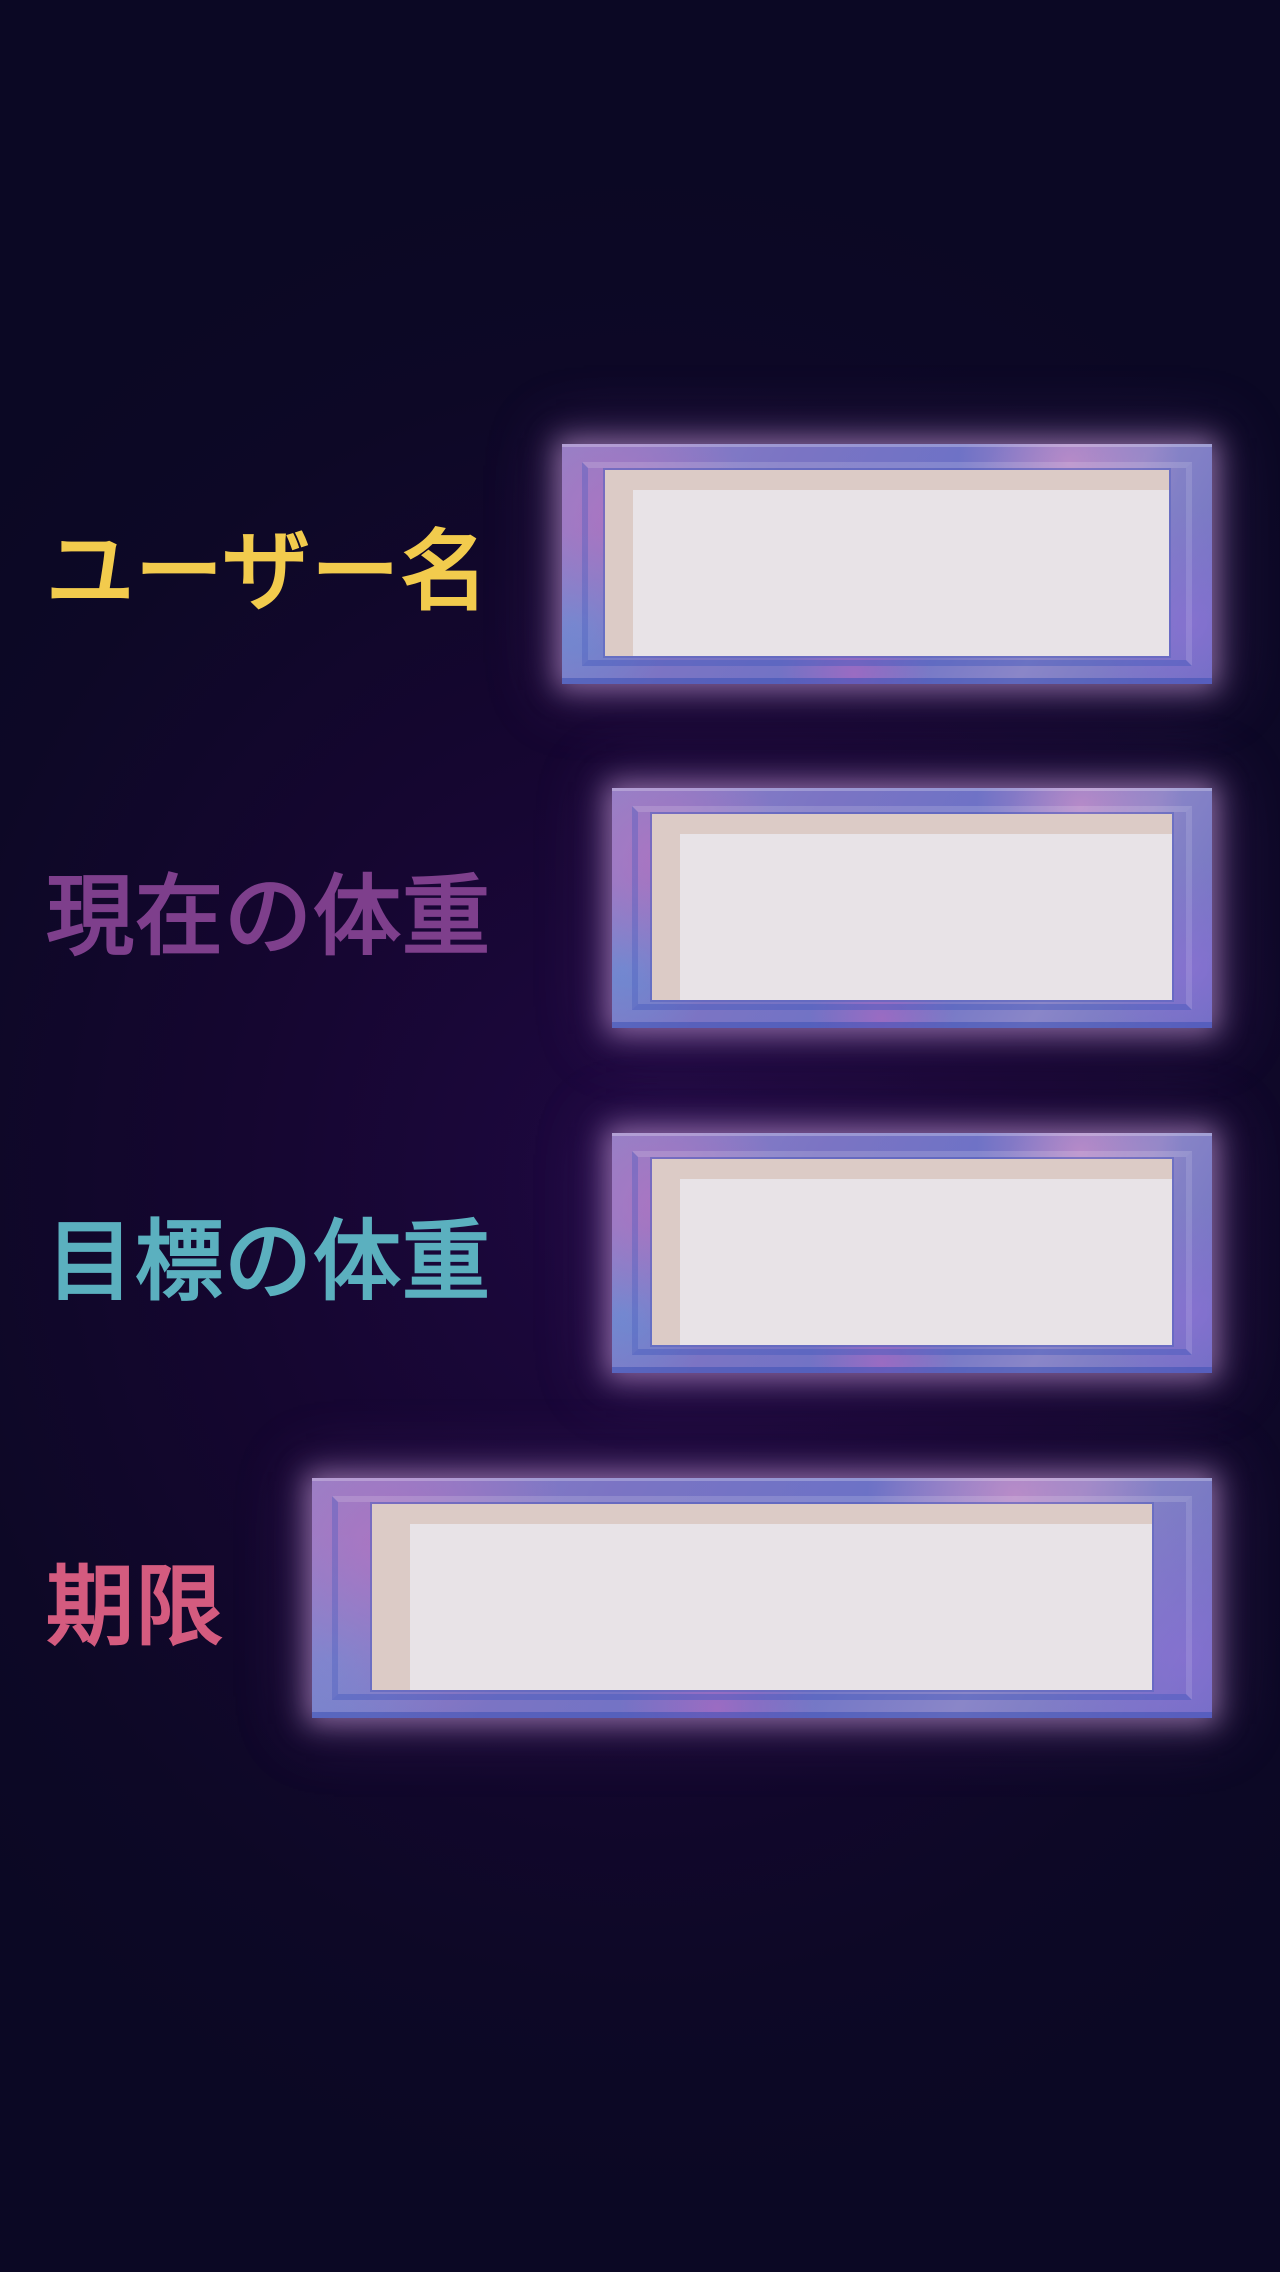 The width and height of the screenshot is (1280, 2272). What do you see at coordinates (268, 571) in the screenshot?
I see `label-username: ユーザー名` at bounding box center [268, 571].